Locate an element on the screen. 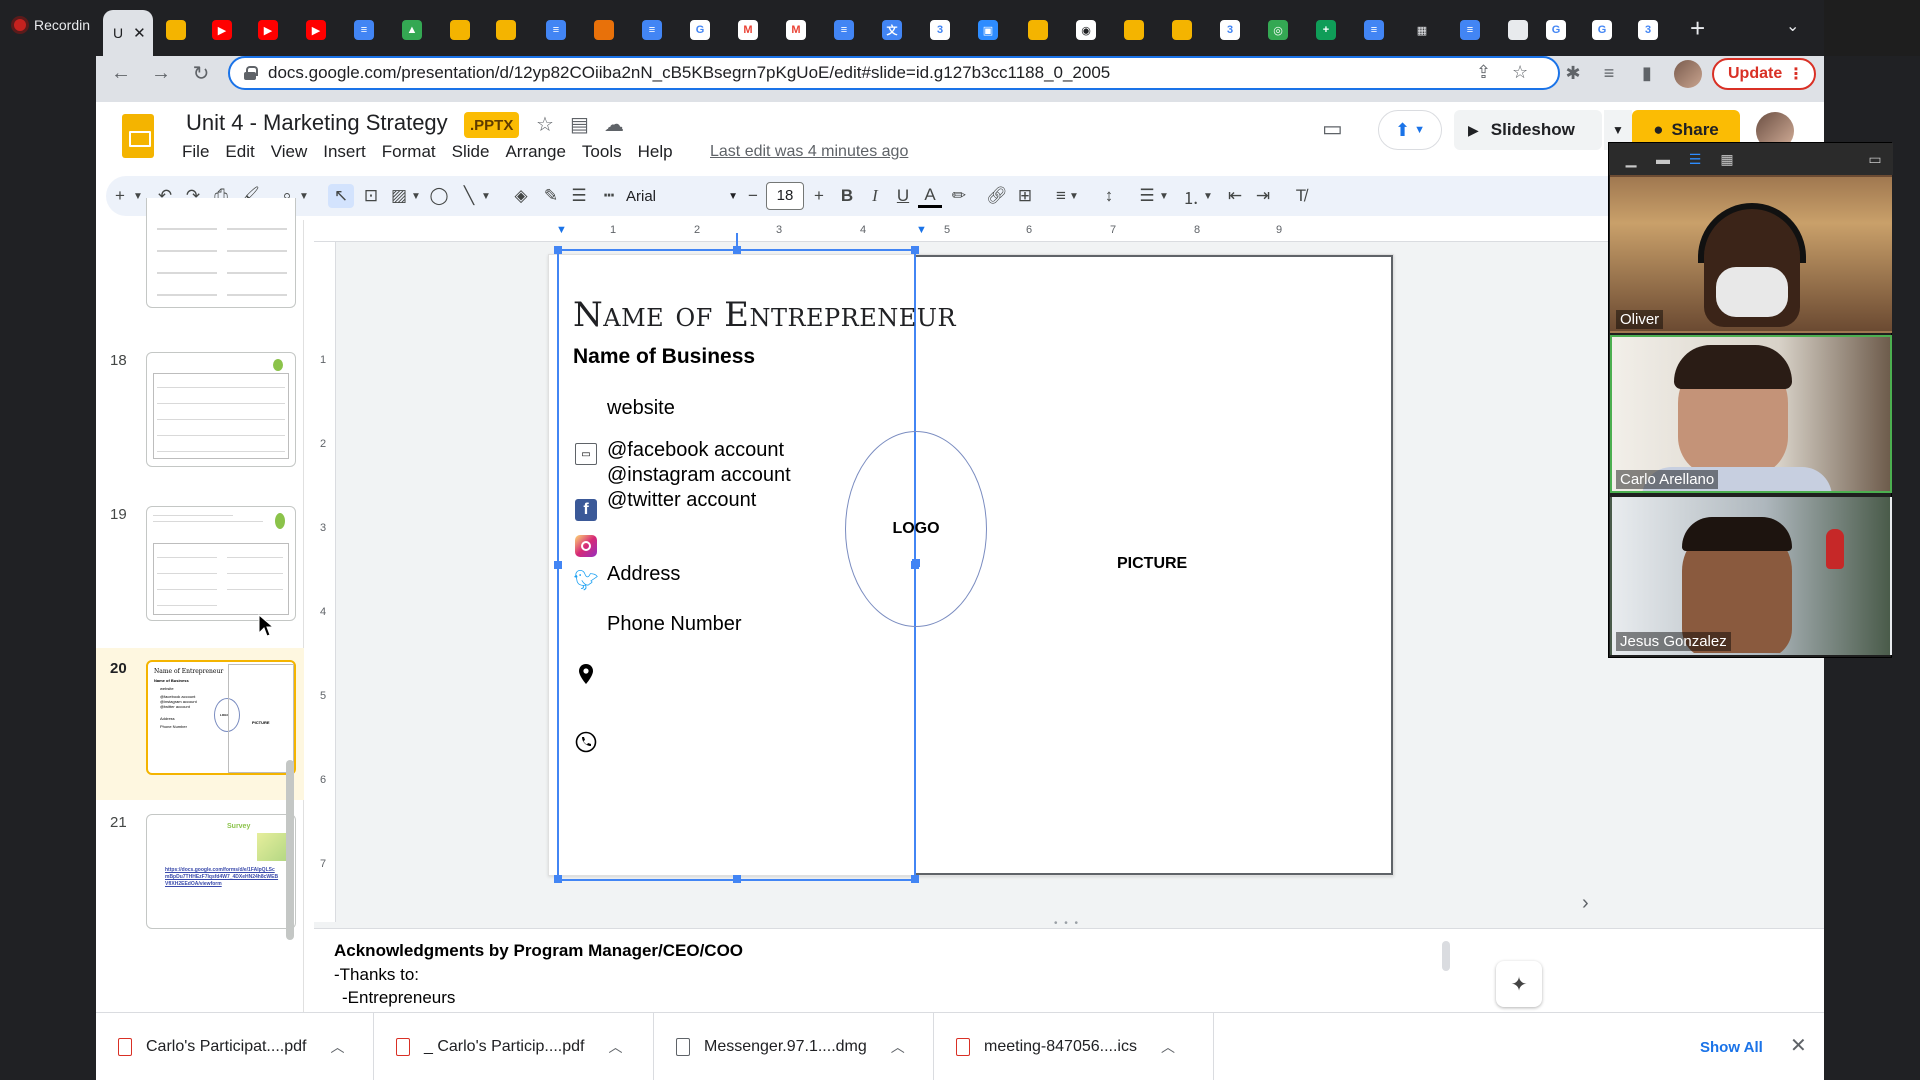  zoom-dropdown-icon: ▼ is located at coordinates (304, 196).